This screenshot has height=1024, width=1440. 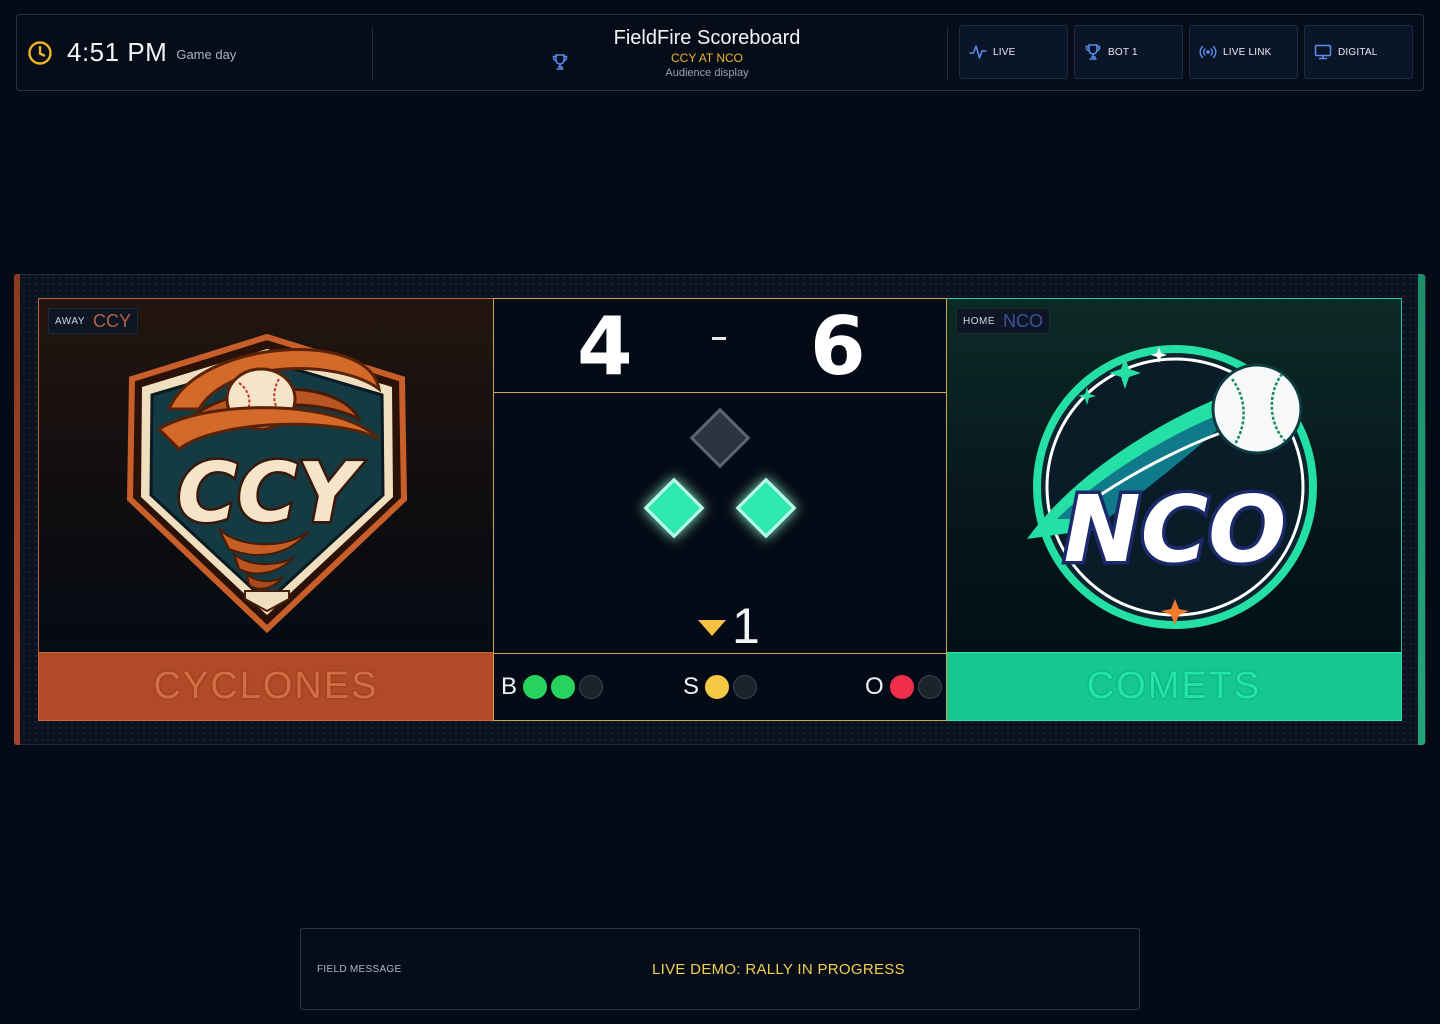 I want to click on away-team-name-bar: CYCLONES, so click(x=266, y=686).